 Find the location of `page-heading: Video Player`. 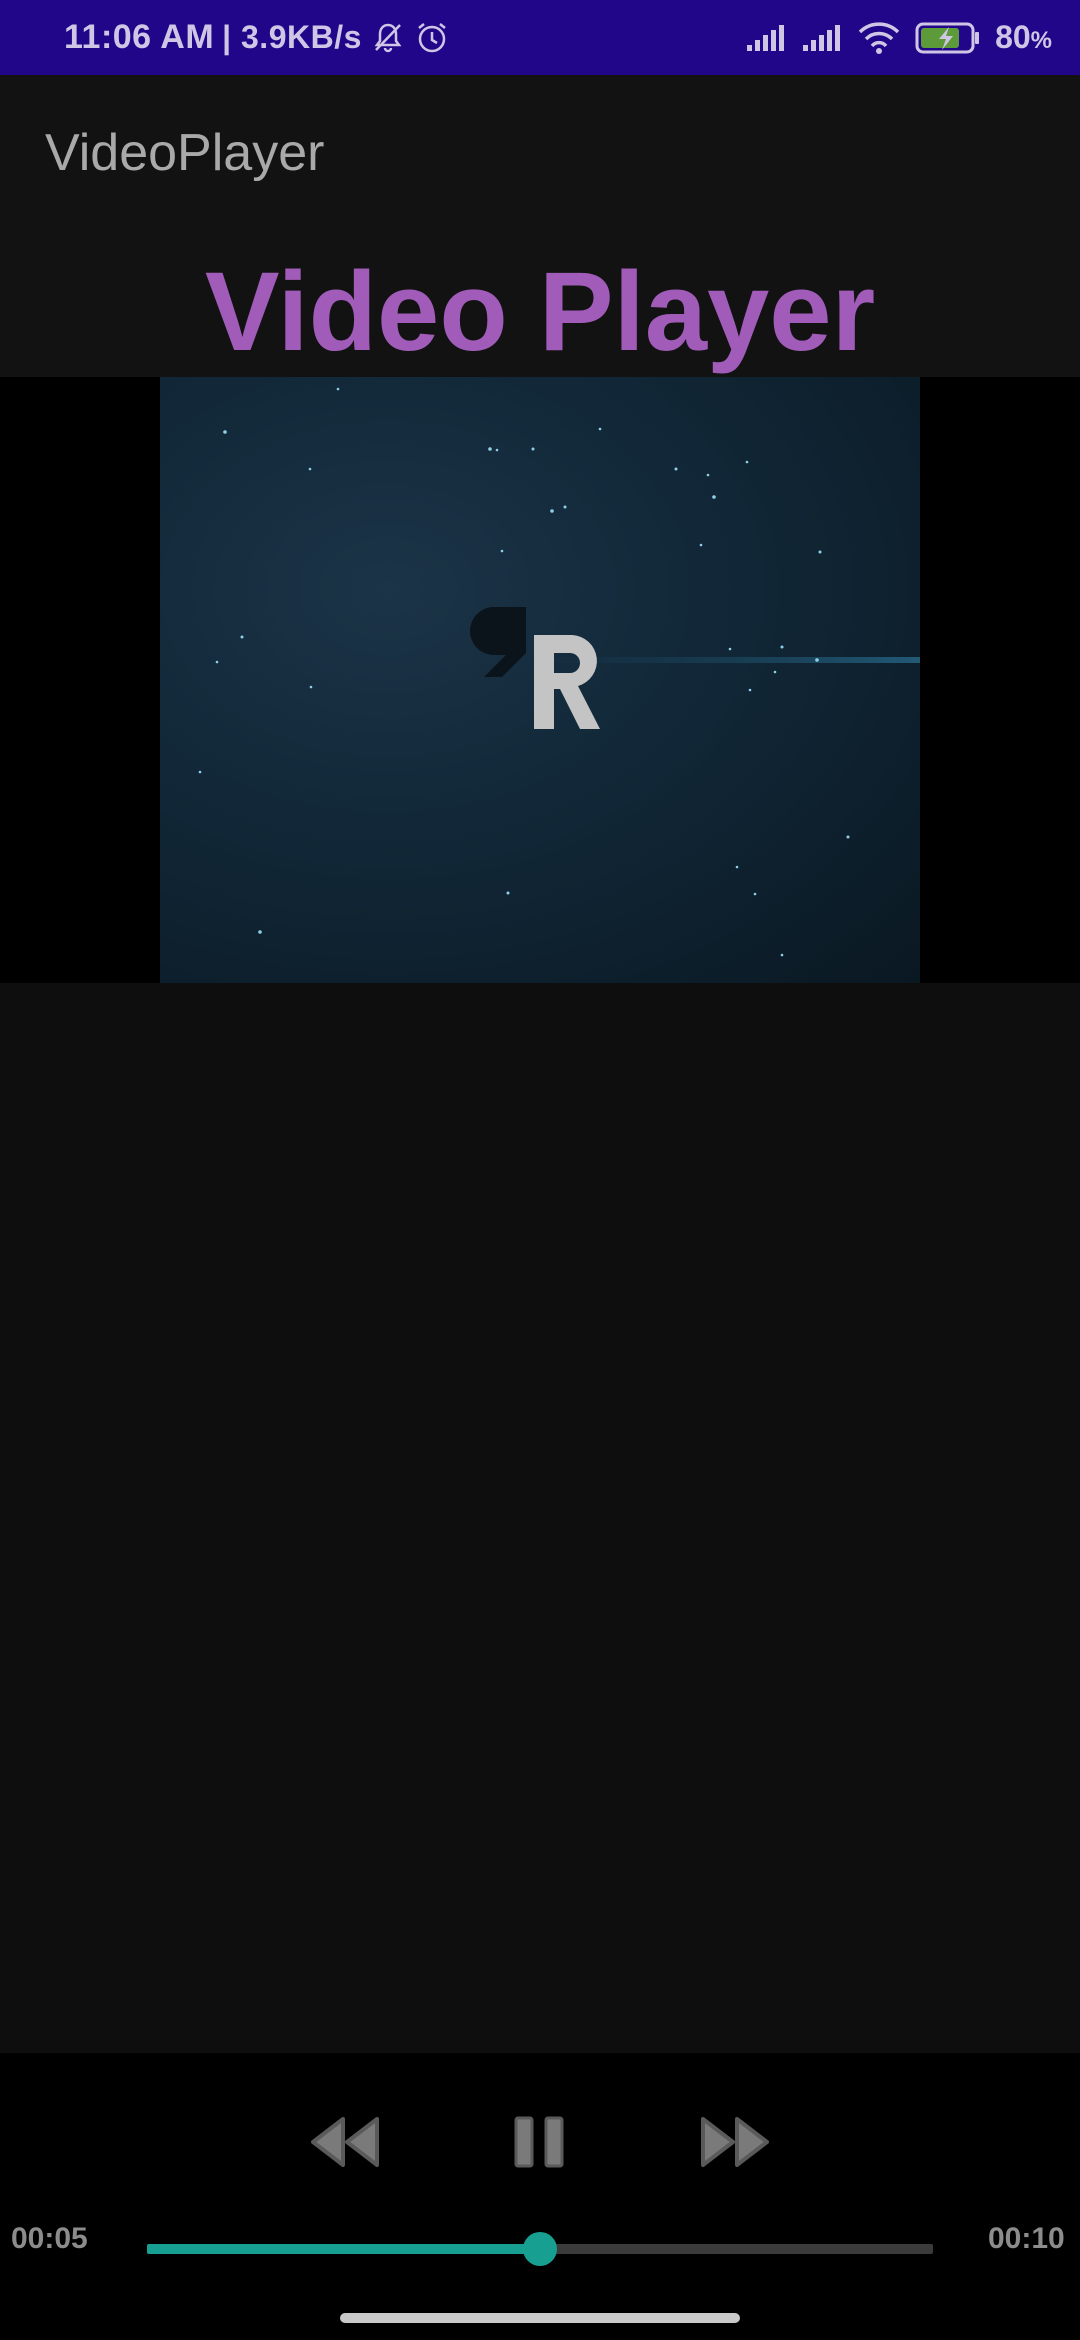

page-heading: Video Player is located at coordinates (540, 306).